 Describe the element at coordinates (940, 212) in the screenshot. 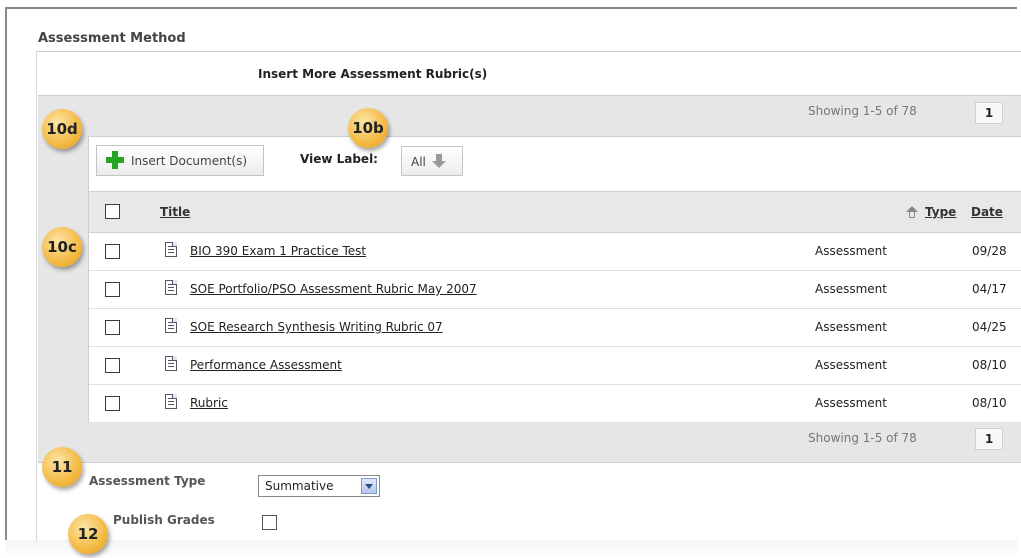

I see `column-header-type: Type` at that location.